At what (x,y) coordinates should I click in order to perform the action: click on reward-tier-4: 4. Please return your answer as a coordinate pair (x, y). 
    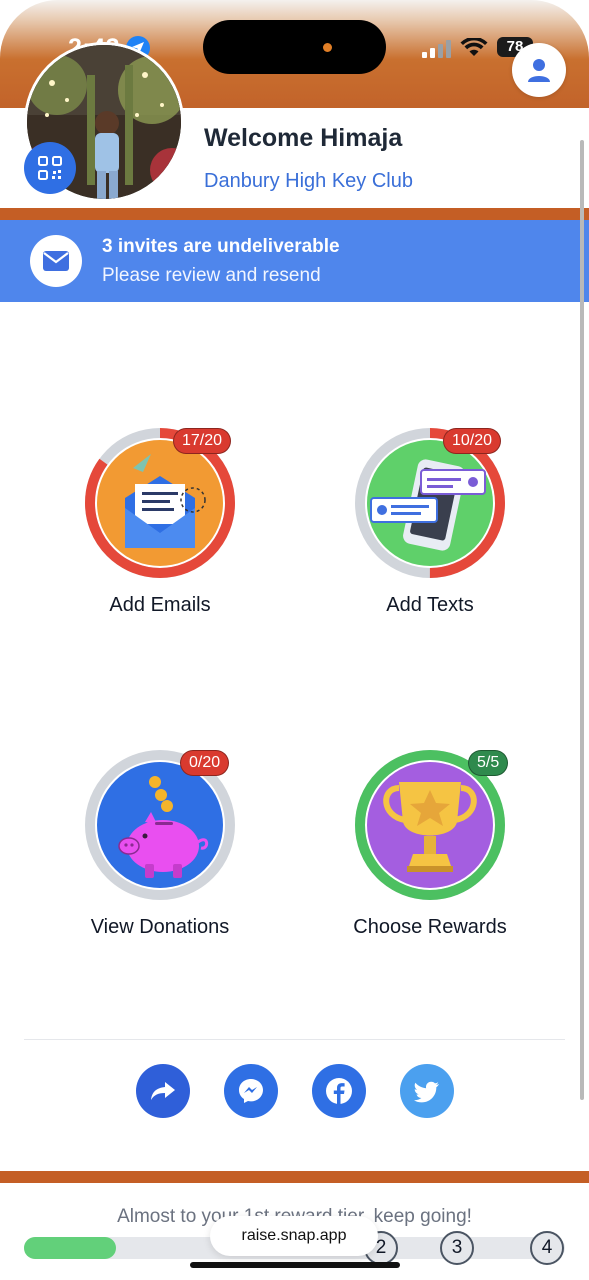
    Looking at the image, I should click on (547, 1248).